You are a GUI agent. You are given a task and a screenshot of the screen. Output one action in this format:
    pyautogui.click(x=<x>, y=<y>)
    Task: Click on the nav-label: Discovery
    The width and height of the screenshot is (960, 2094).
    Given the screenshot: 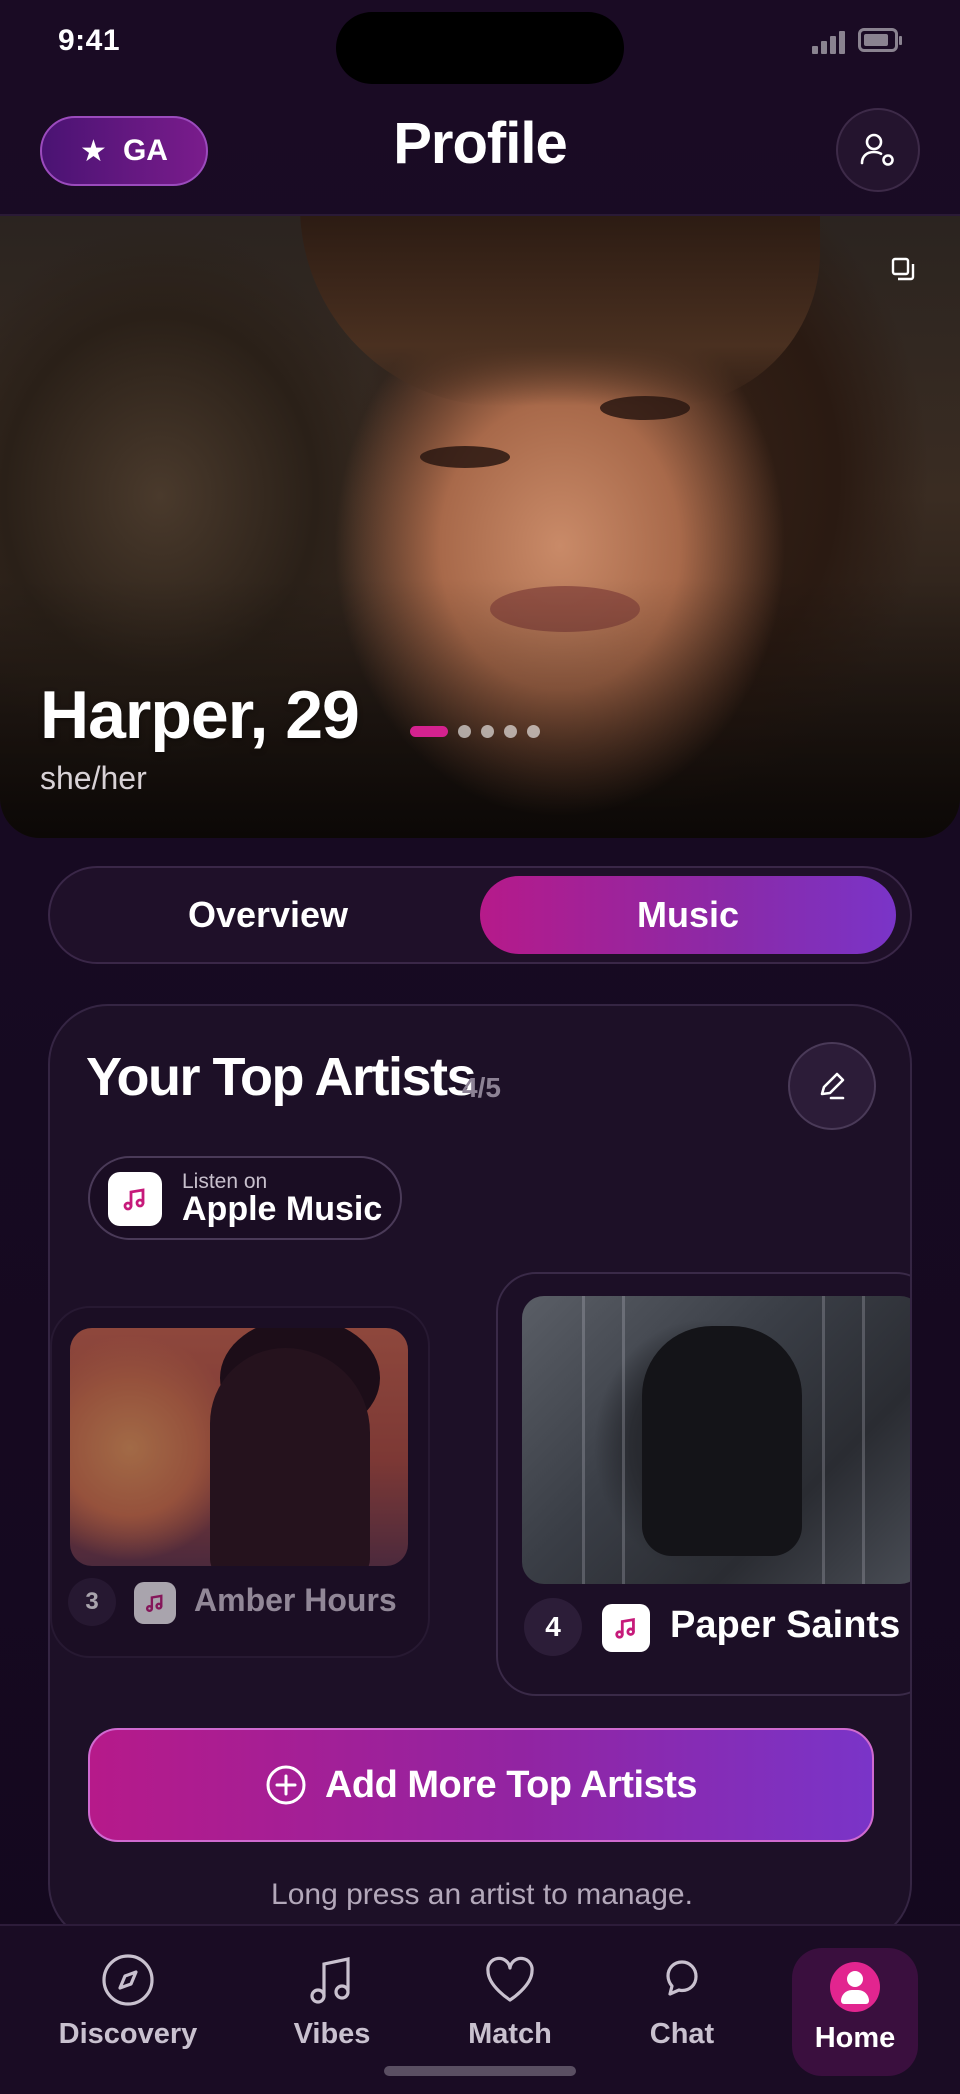 What is the action you would take?
    pyautogui.click(x=128, y=2034)
    